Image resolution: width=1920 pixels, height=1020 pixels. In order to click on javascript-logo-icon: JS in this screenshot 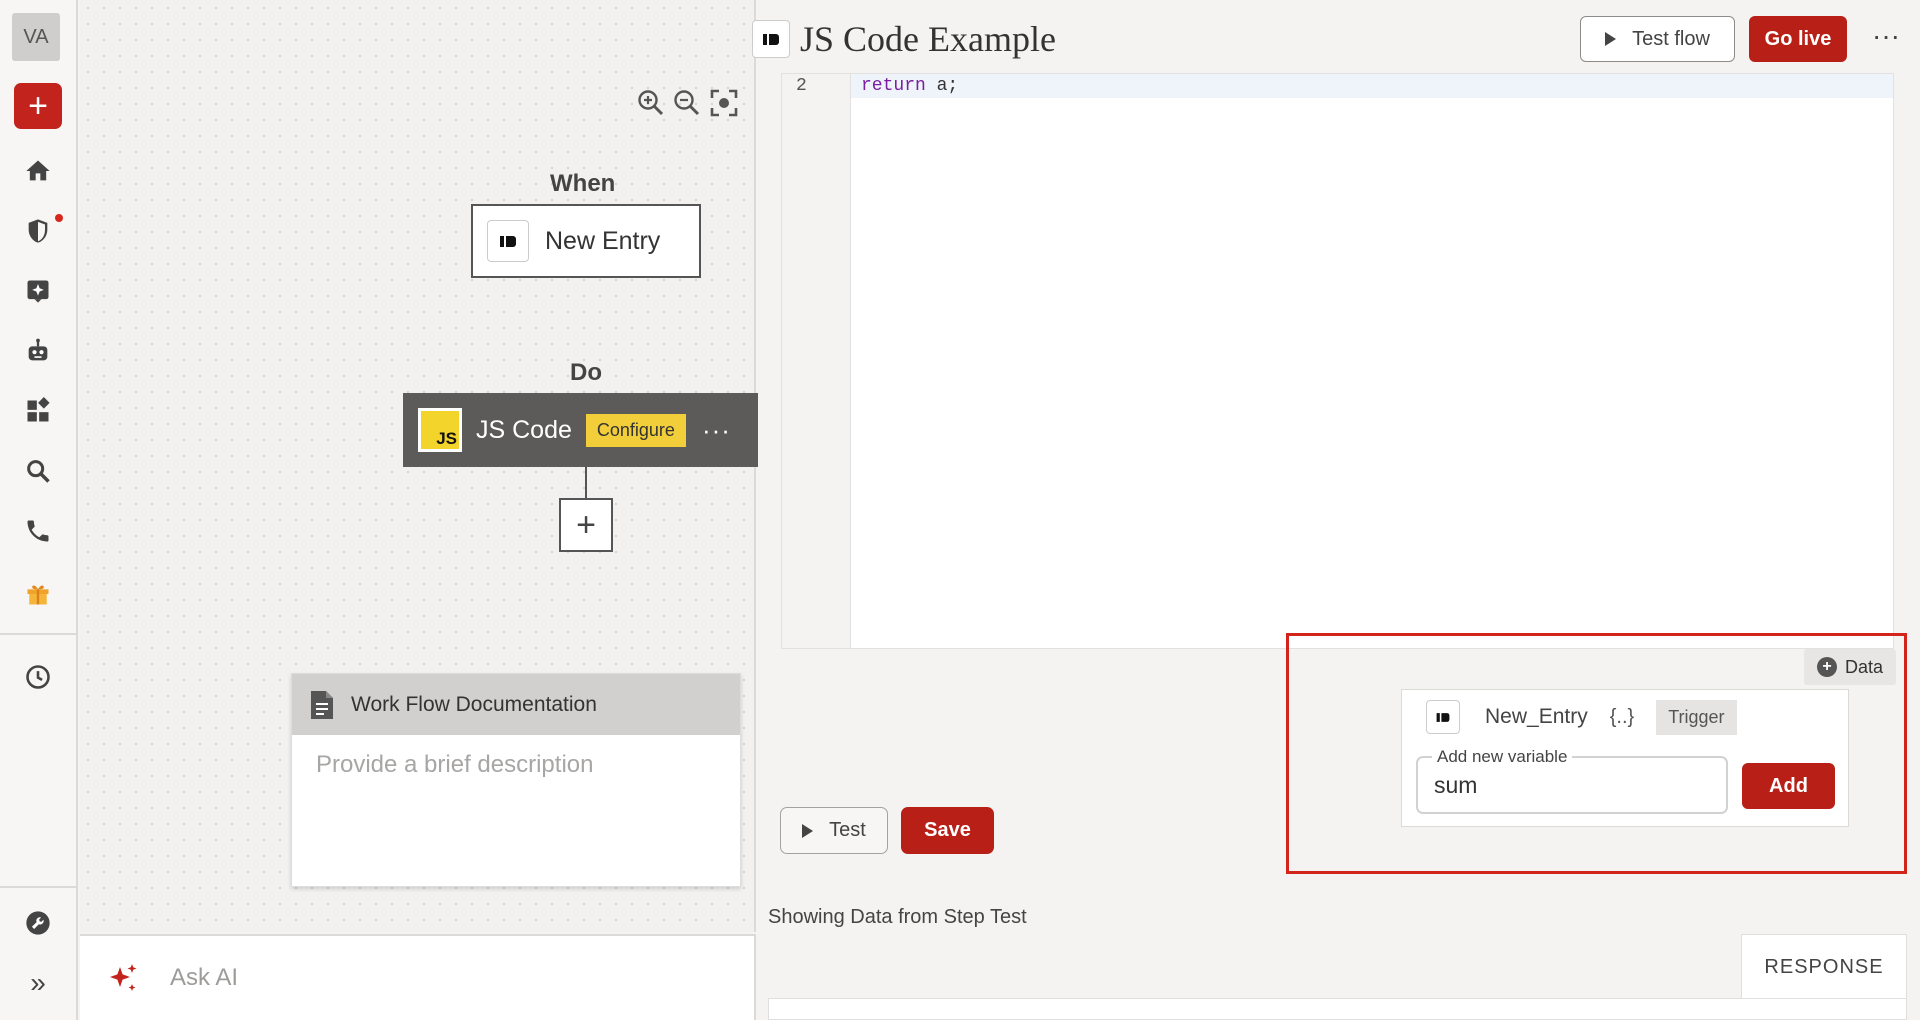, I will do `click(440, 430)`.